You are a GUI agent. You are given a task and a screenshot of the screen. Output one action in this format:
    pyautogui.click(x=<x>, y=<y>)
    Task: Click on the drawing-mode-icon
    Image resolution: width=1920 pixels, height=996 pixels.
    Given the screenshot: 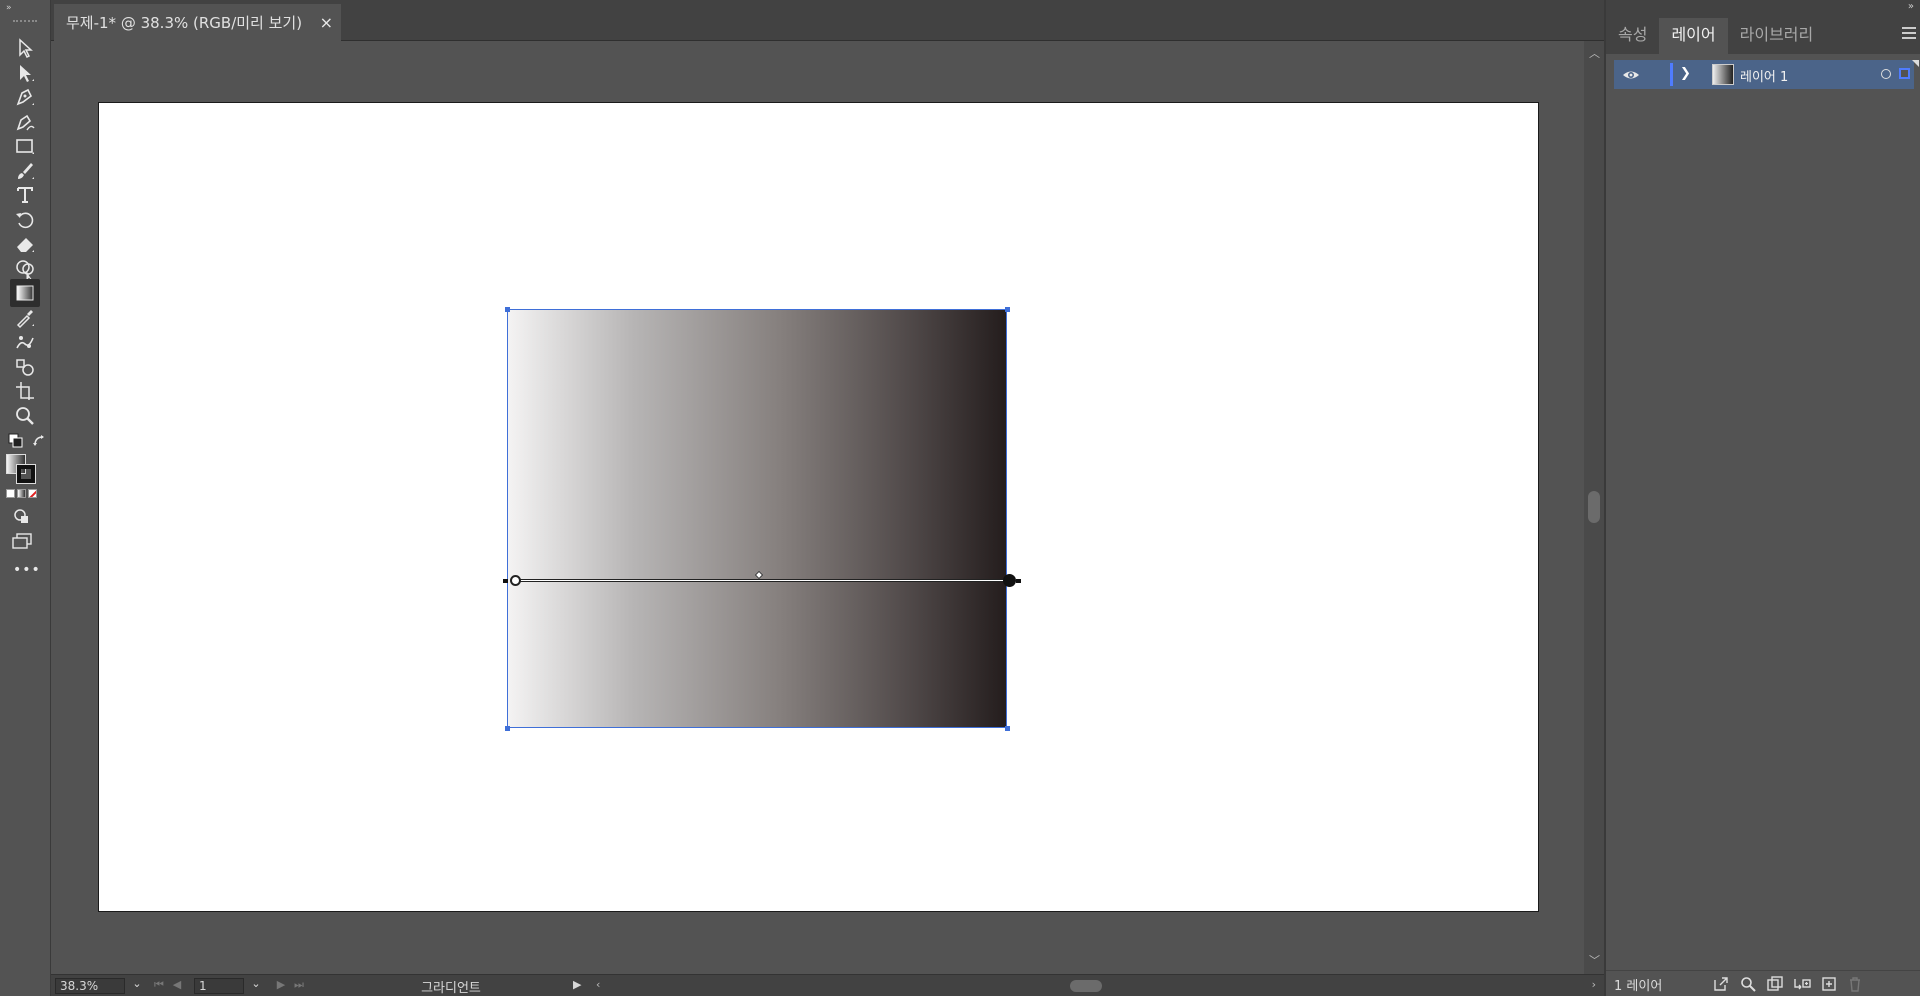 What is the action you would take?
    pyautogui.click(x=22, y=516)
    